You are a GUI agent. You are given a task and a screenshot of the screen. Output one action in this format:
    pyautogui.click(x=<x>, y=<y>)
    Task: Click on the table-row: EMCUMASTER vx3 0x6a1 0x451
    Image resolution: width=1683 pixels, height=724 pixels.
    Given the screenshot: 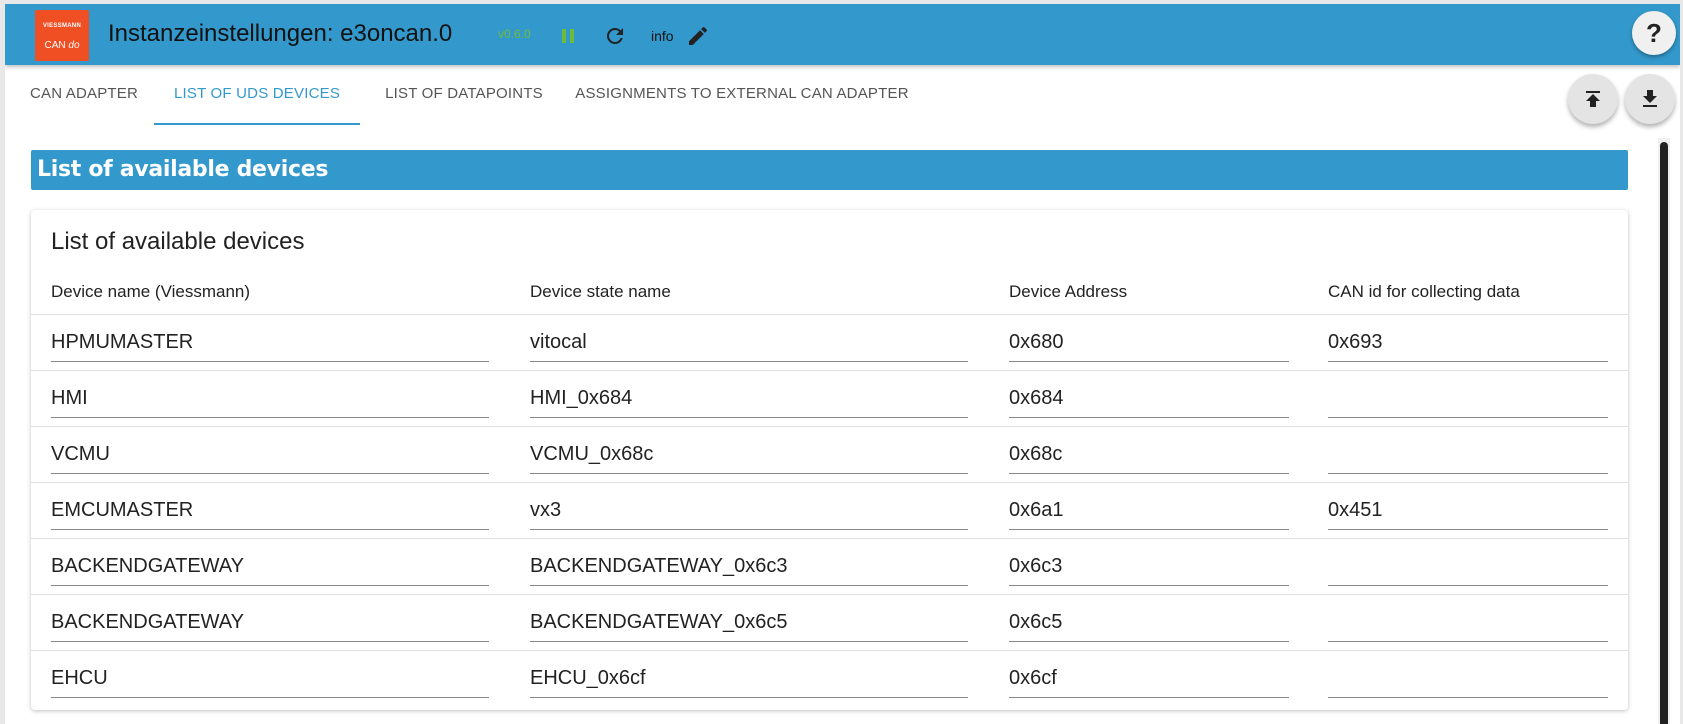 What is the action you would take?
    pyautogui.click(x=829, y=510)
    